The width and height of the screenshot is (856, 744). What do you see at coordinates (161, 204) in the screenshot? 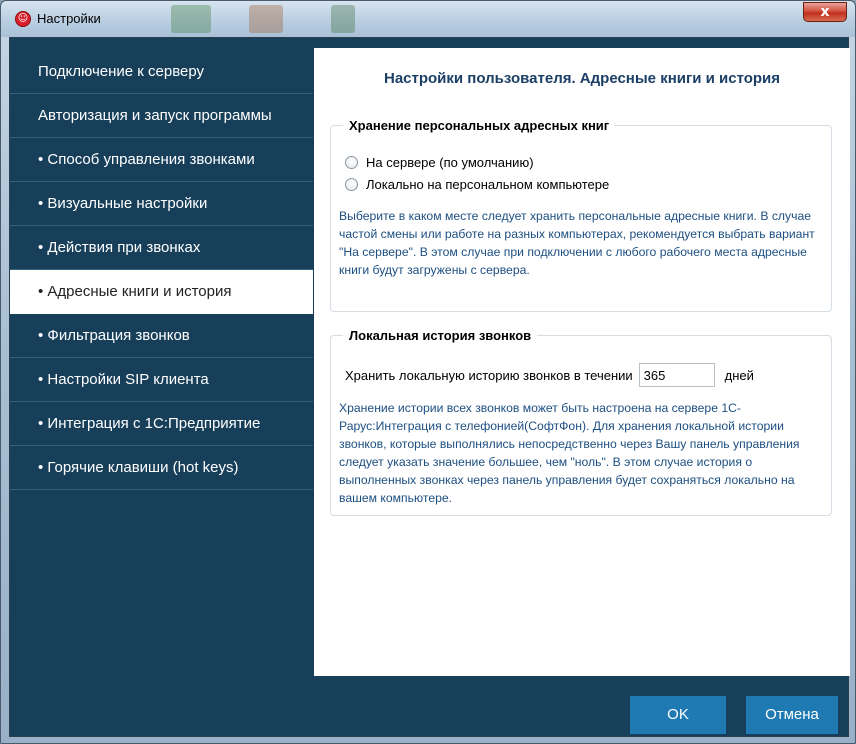
I see `sidebar-item-visual-settings: • Визуальные настройки` at bounding box center [161, 204].